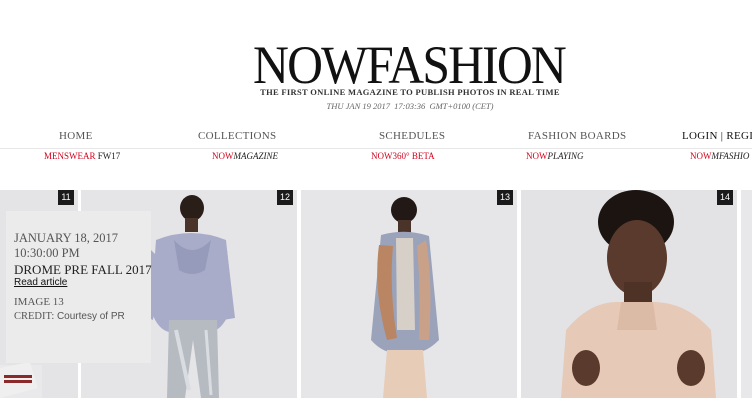  I want to click on subnav-nowmfashion: NOWMFASHIO, so click(719, 156).